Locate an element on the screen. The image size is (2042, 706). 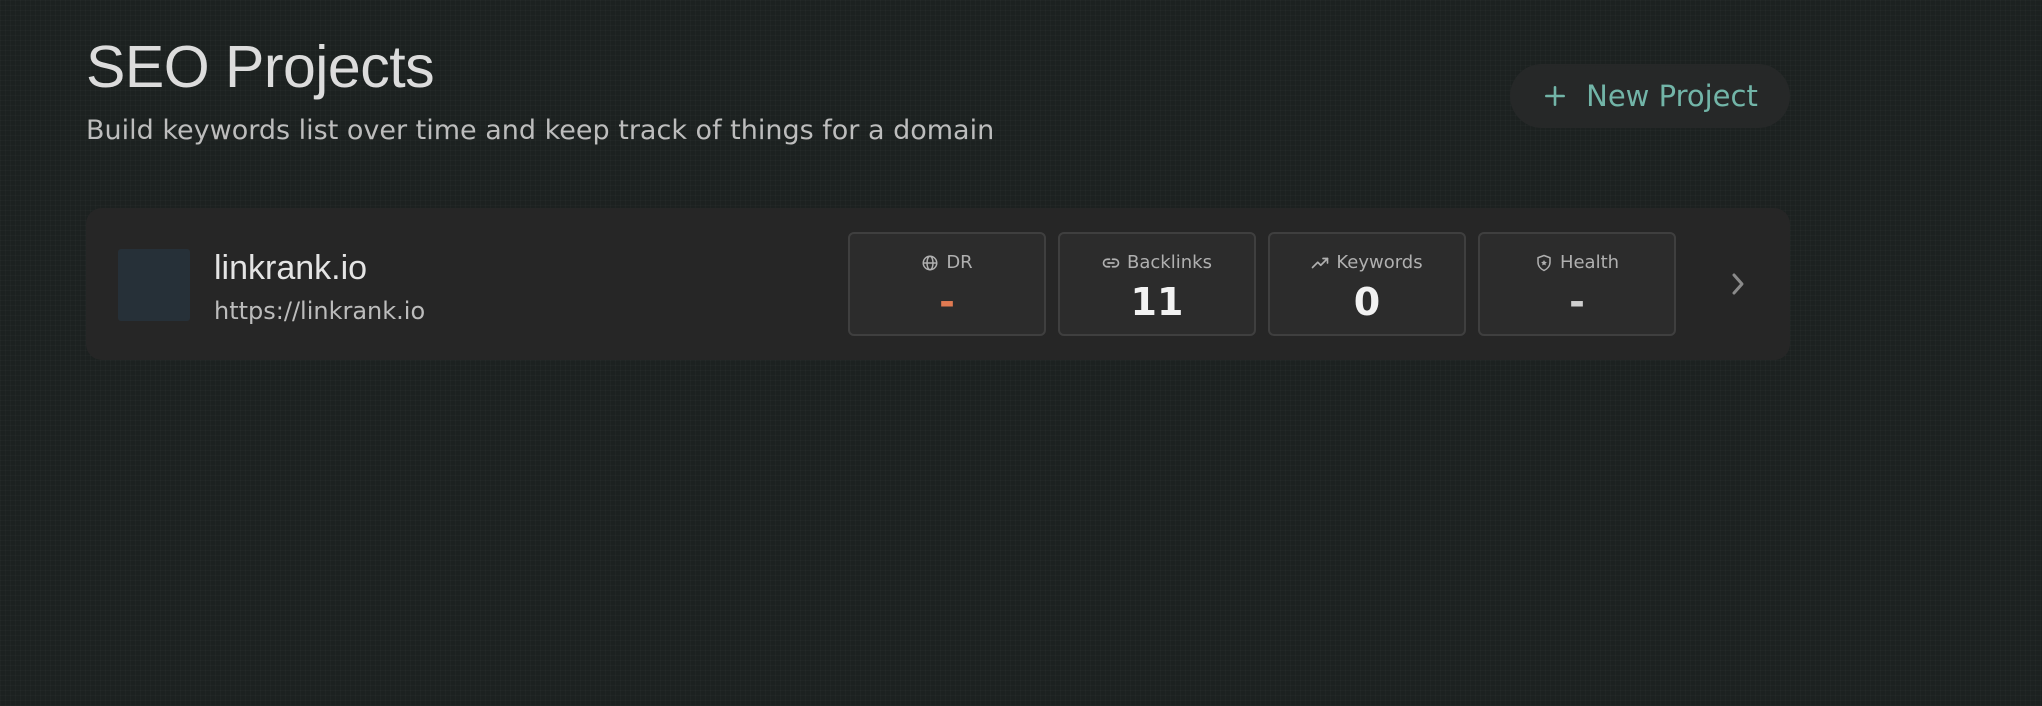
shield-icon is located at coordinates (1544, 263).